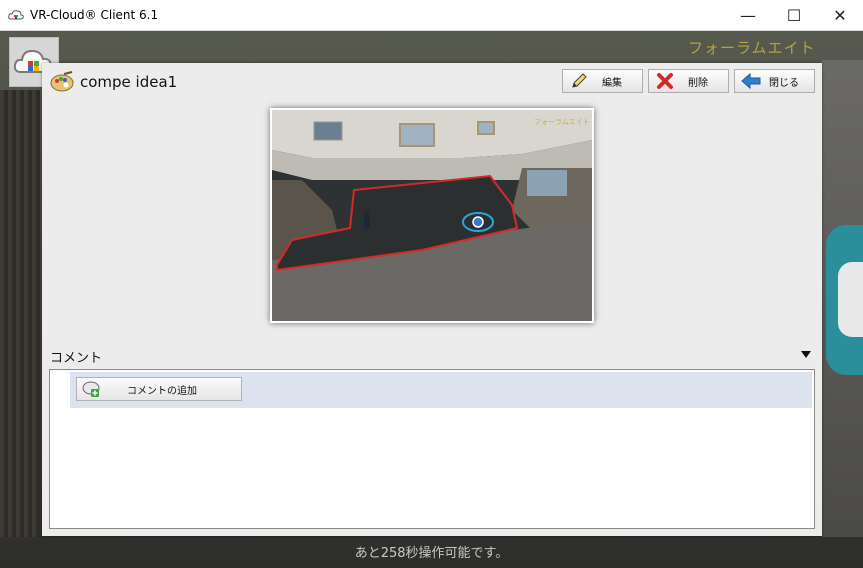  I want to click on minimize-button: —, so click(748, 15).